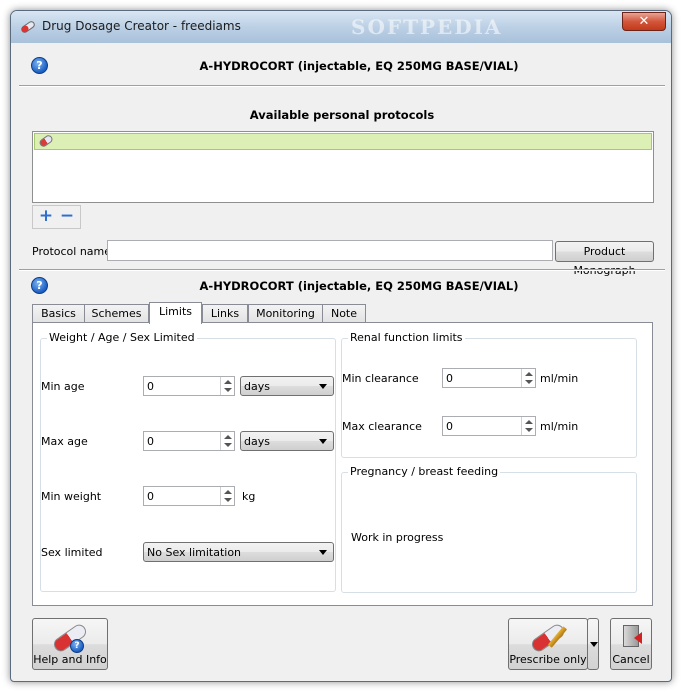 The height and width of the screenshot is (699, 691). I want to click on min-weight-value: 0, so click(150, 496).